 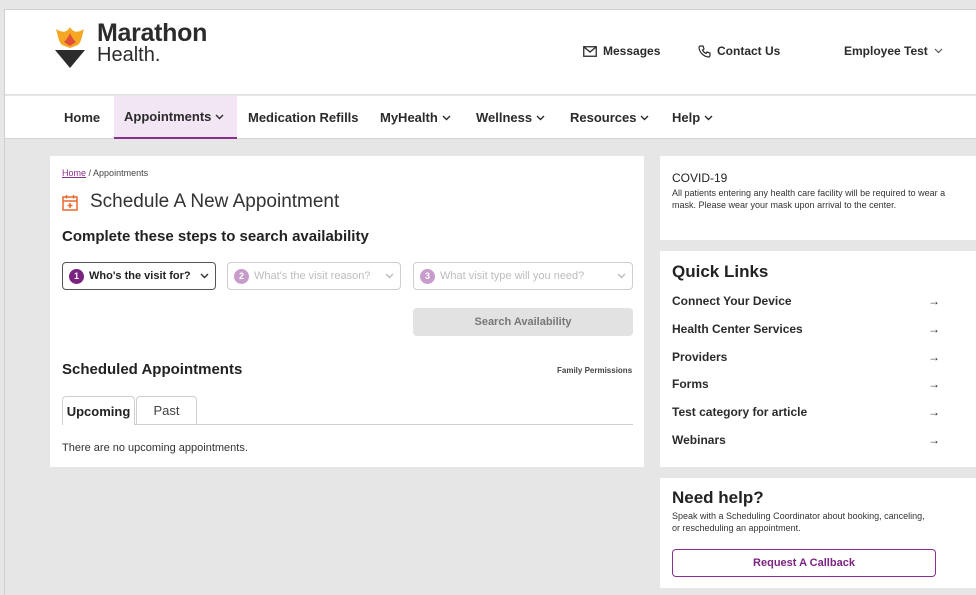 I want to click on step-label: What visit type will you need?, so click(x=512, y=276).